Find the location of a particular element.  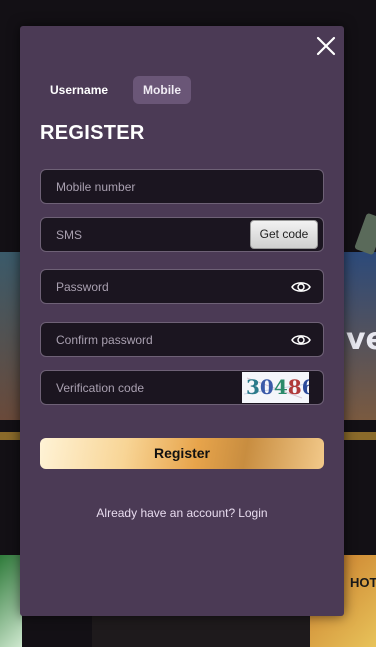

mobile-number-input is located at coordinates (182, 186).